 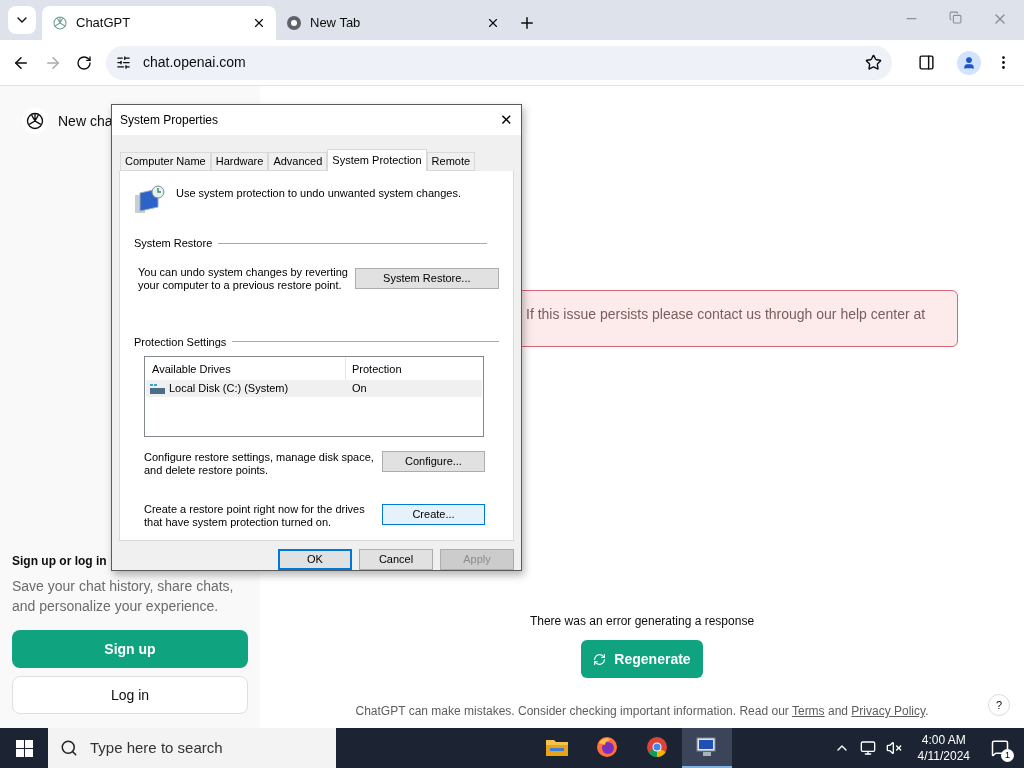 I want to click on side-panel-icon, so click(x=926, y=62).